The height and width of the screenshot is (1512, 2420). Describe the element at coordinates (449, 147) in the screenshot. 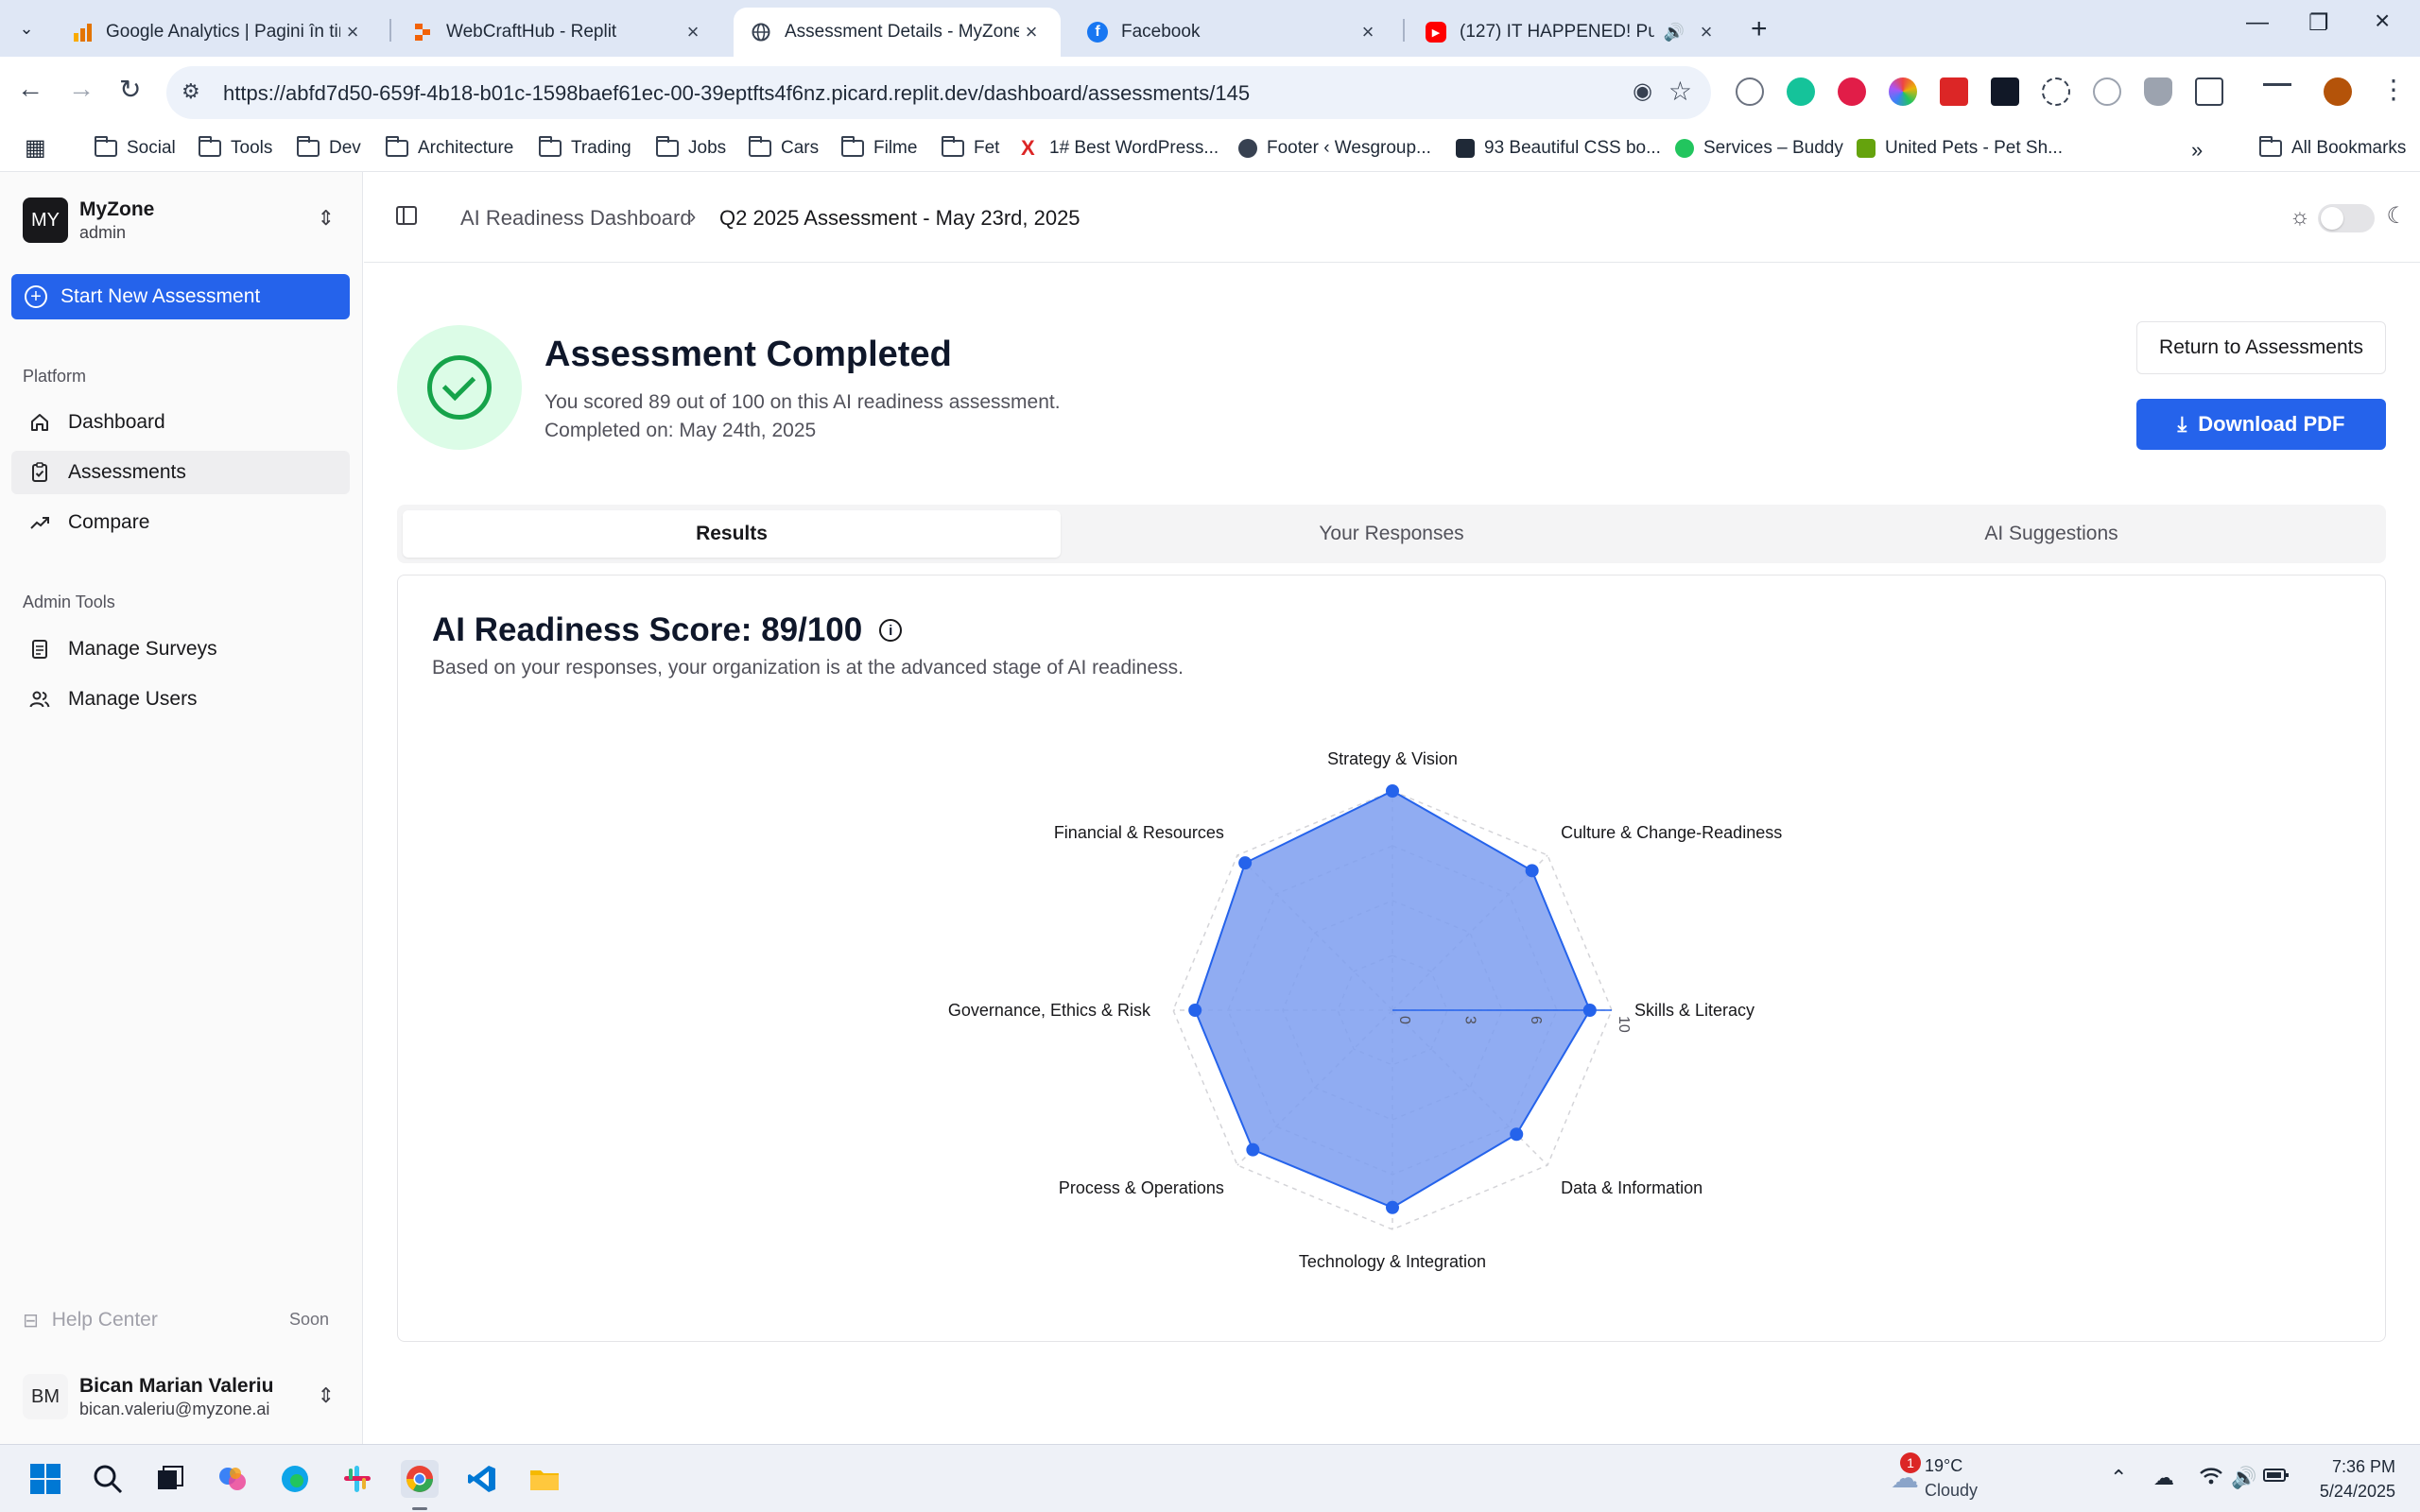

I see `bookmark-folder-architecture: Architecture` at that location.